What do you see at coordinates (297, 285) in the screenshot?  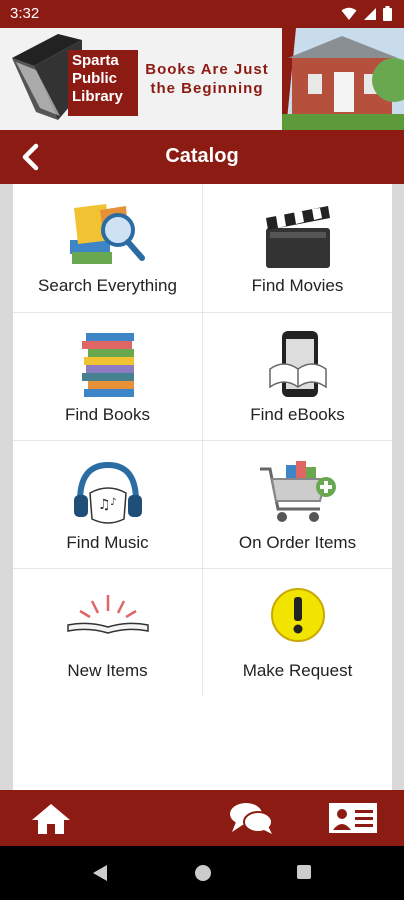 I see `tile-label: Find Movies` at bounding box center [297, 285].